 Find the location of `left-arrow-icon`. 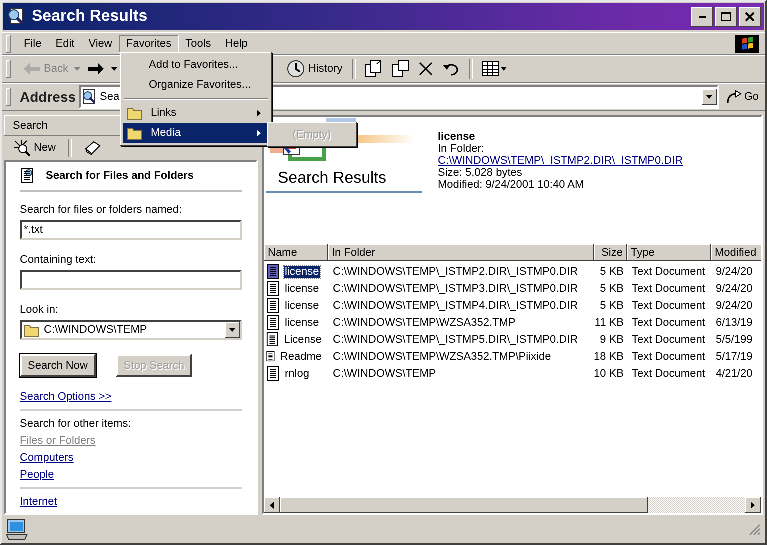

left-arrow-icon is located at coordinates (272, 505).